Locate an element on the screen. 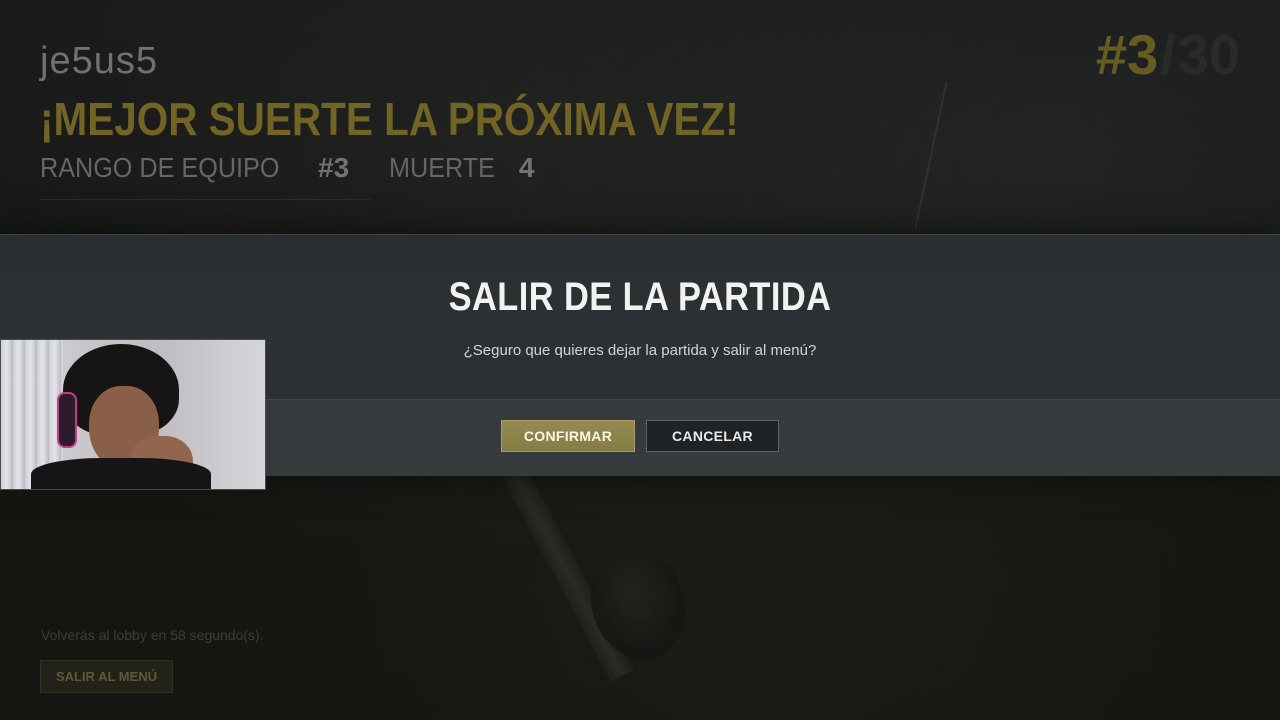 This screenshot has width=1280, height=720. placement-rank: #3 / 30 is located at coordinates (1168, 54).